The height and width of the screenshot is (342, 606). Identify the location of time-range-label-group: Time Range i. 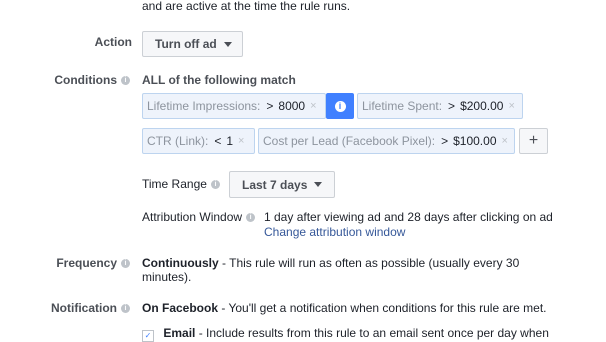
(181, 184).